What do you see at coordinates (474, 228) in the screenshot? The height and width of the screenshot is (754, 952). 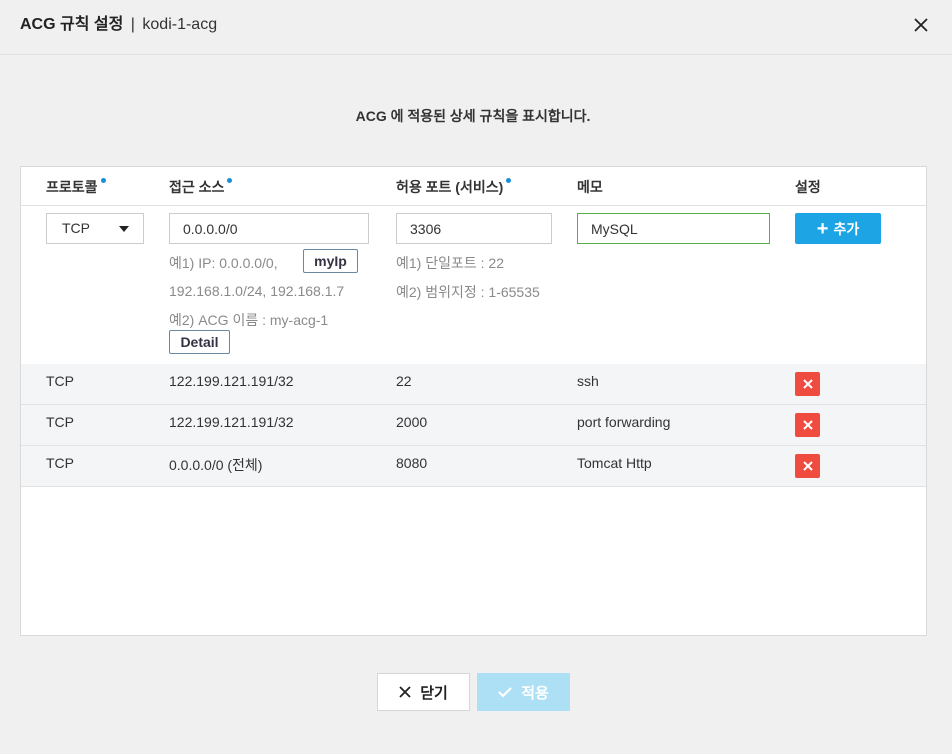 I see `port-input` at bounding box center [474, 228].